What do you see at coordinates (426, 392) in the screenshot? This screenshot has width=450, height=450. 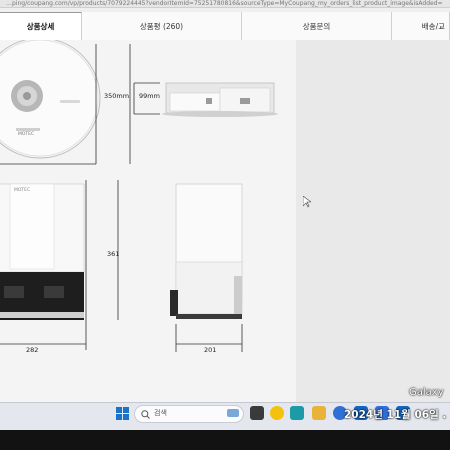 I see `camera-watermark-device: Galaxy` at bounding box center [426, 392].